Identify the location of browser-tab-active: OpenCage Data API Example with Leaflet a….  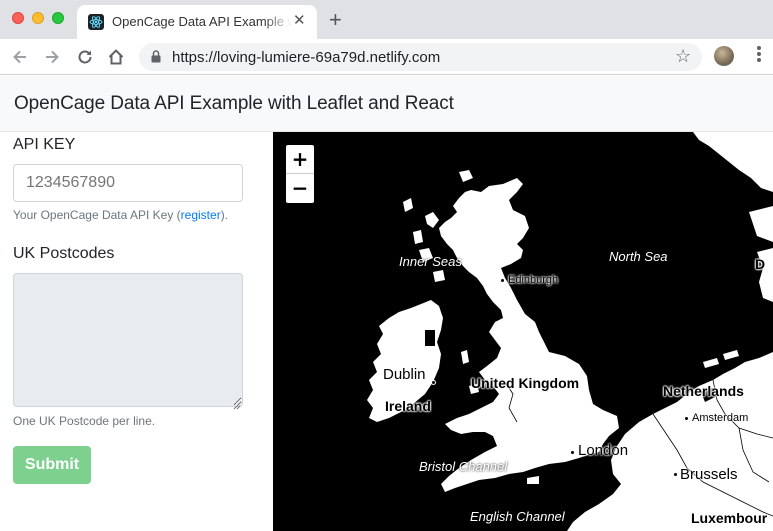
(197, 22).